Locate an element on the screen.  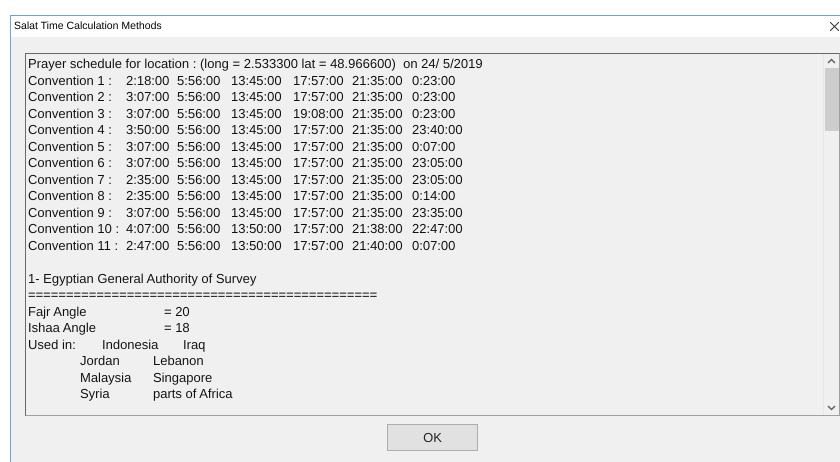
scroll-thumb is located at coordinates (831, 99).